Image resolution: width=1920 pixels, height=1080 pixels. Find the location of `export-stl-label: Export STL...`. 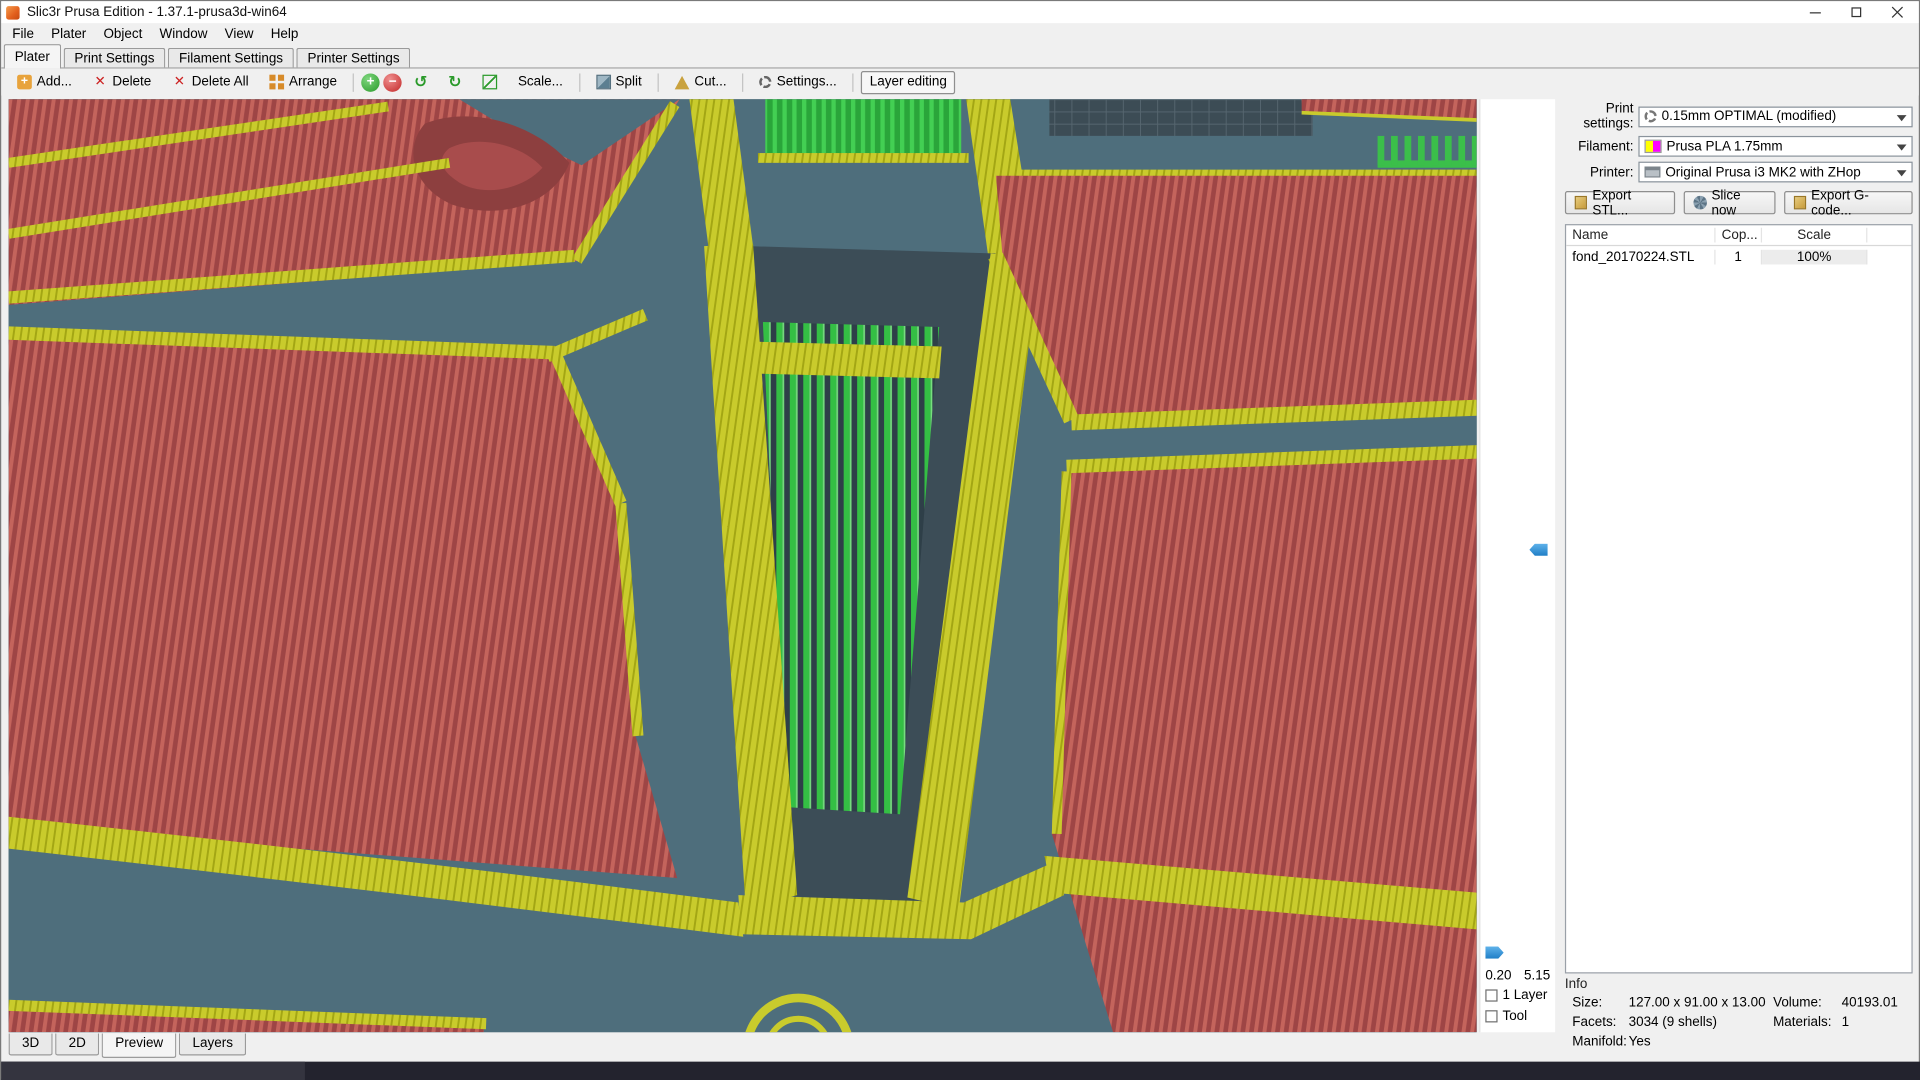

export-stl-label: Export STL... is located at coordinates (1612, 202).